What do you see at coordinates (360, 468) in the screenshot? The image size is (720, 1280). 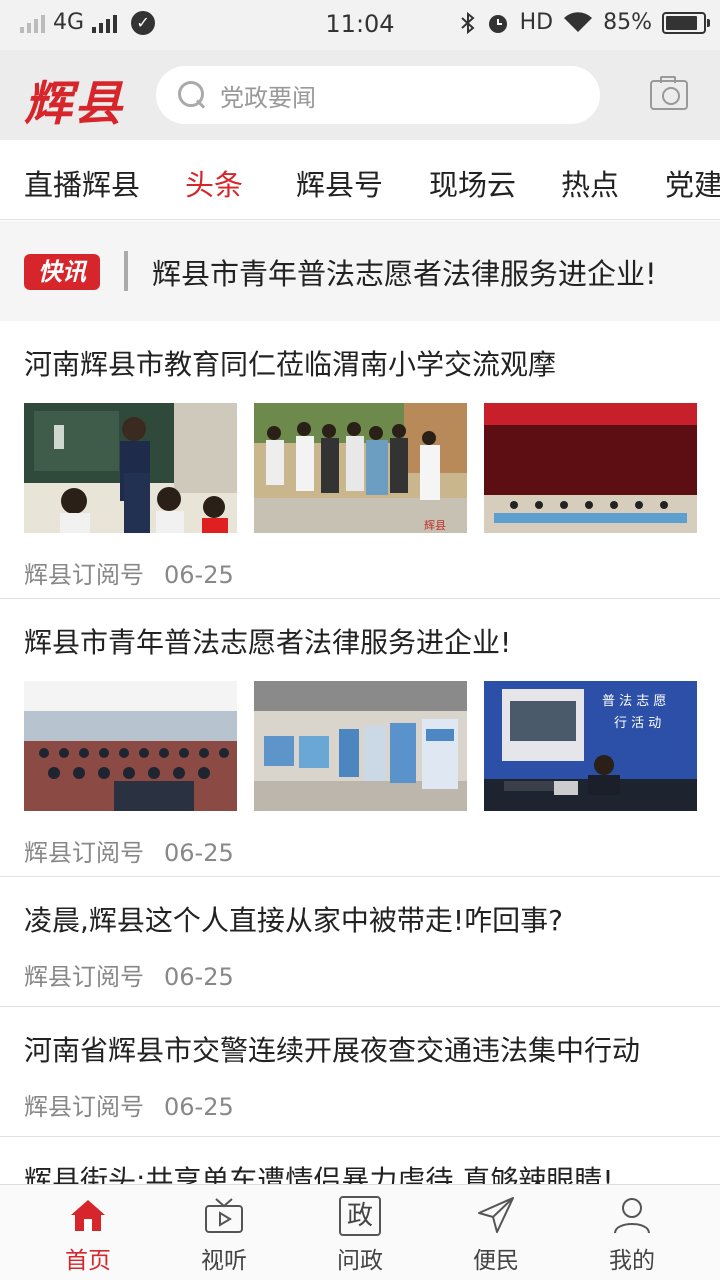 I see `news-thumbnail-visit: 辉县` at bounding box center [360, 468].